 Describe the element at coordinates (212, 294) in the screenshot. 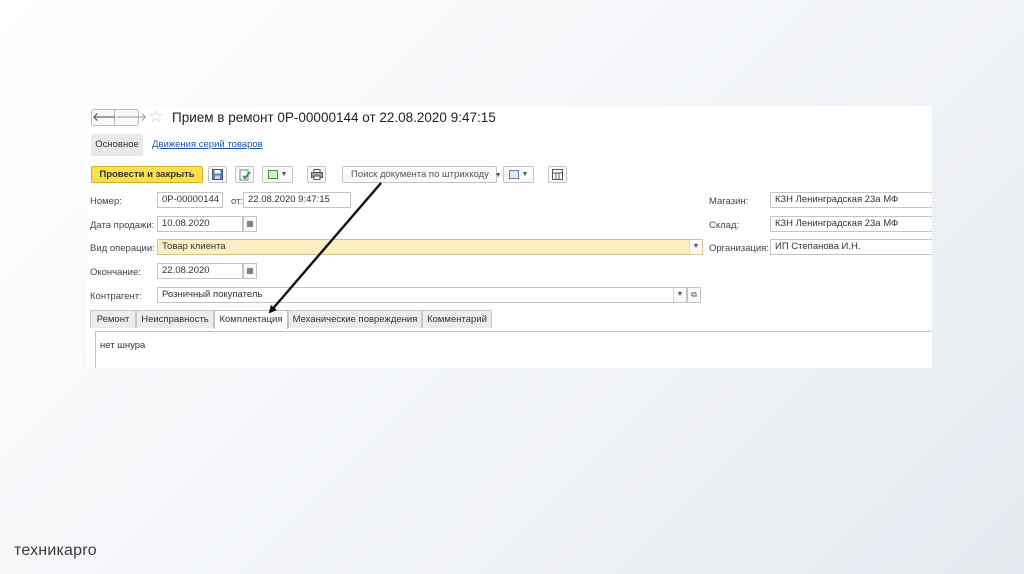

I see `counterparty-value: Розничный покупатель` at that location.